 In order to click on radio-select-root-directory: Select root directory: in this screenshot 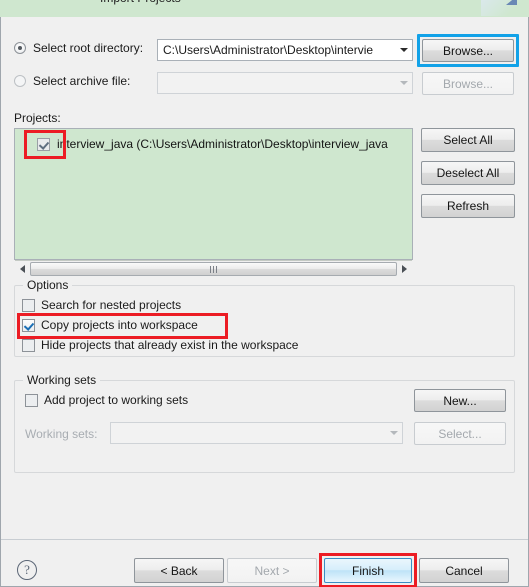, I will do `click(78, 48)`.